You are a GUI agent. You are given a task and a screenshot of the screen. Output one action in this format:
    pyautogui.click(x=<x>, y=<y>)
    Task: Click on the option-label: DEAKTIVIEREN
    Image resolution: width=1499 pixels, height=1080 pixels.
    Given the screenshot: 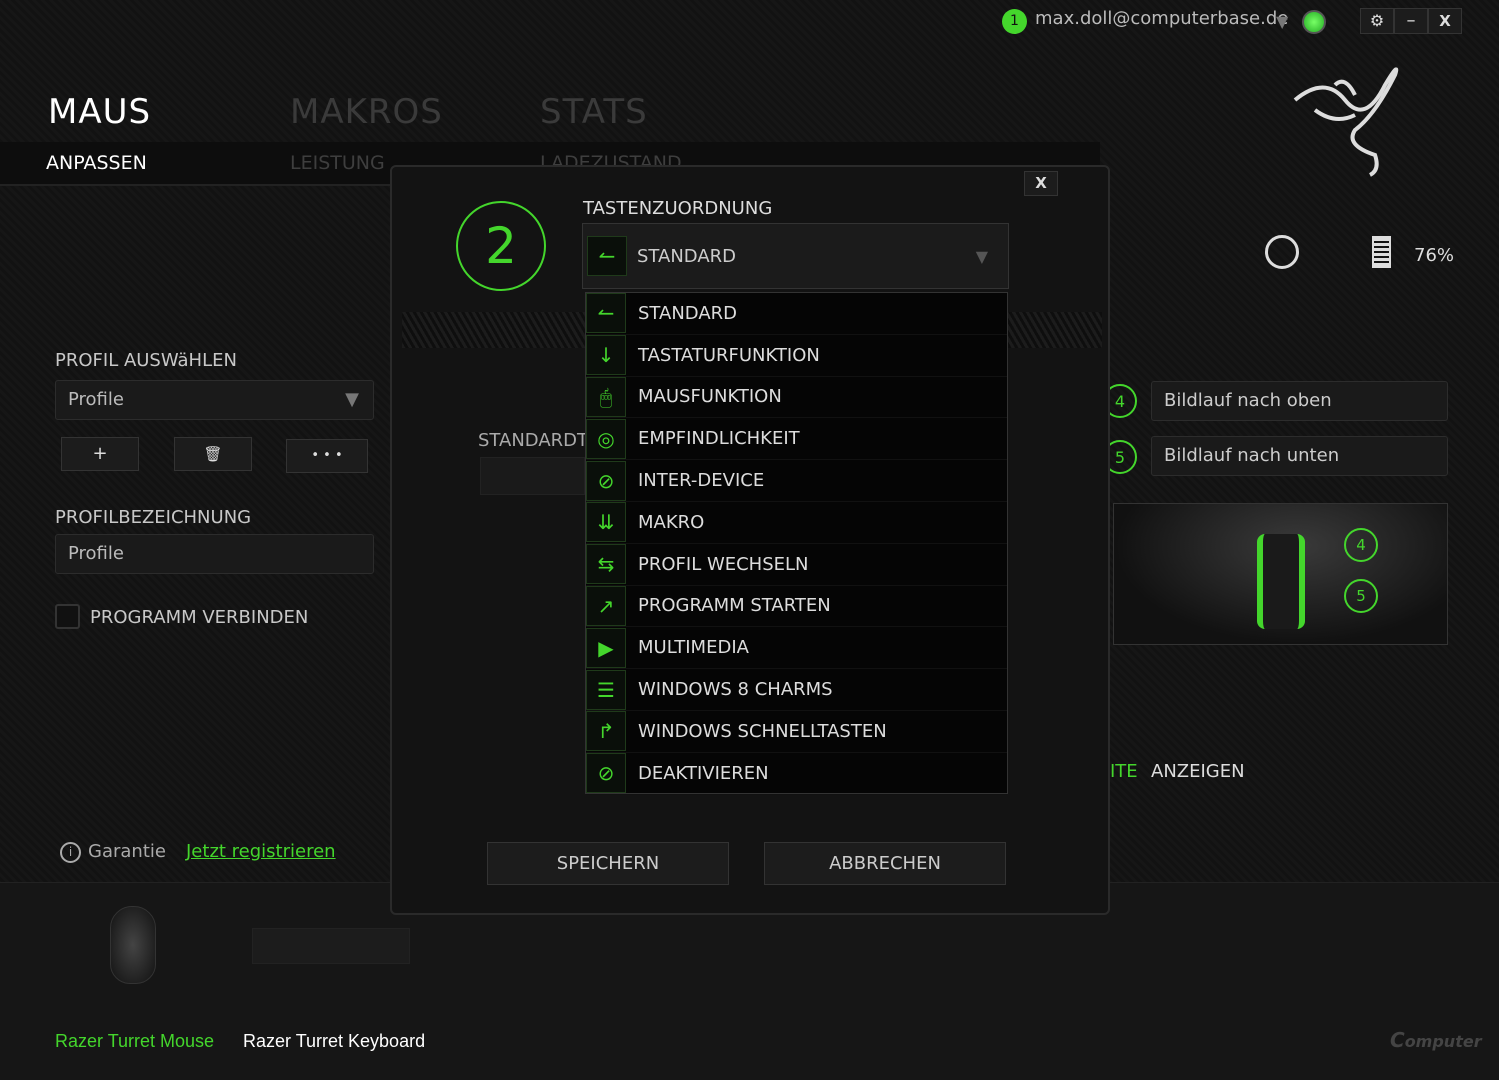 What is the action you would take?
    pyautogui.click(x=703, y=773)
    